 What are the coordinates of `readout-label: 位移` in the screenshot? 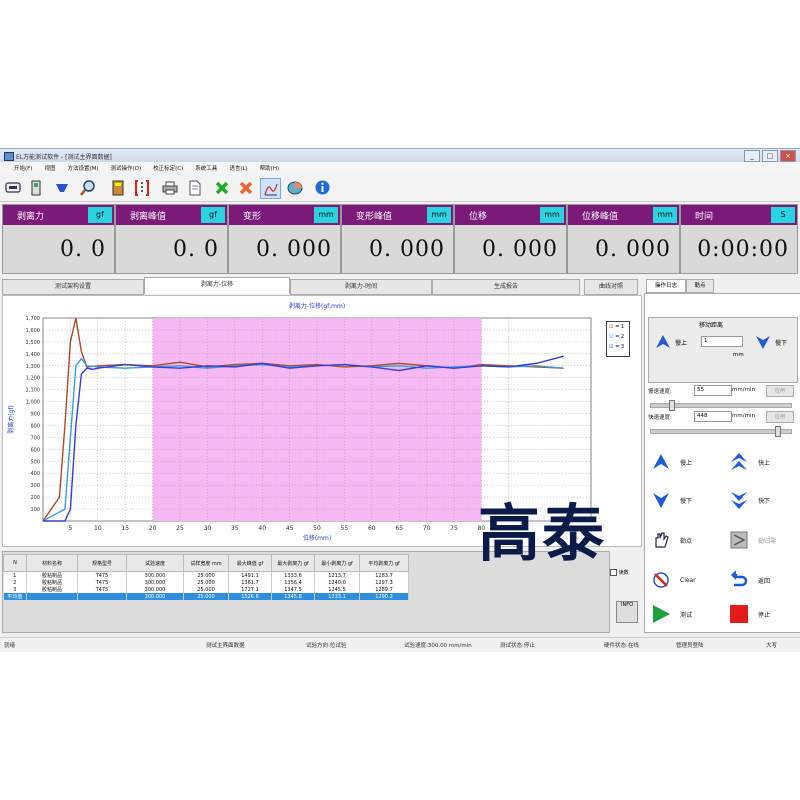 It's located at (478, 217).